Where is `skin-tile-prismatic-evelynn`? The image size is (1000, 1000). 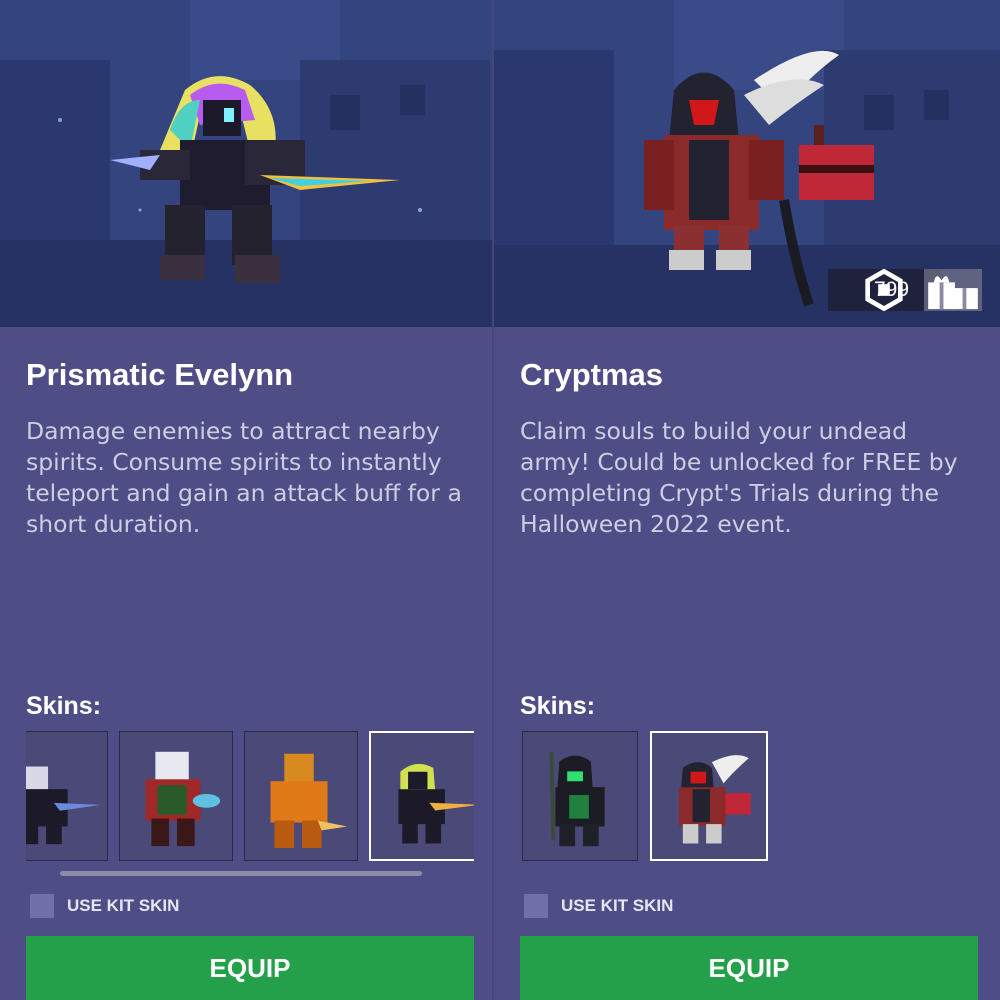
skin-tile-prismatic-evelynn is located at coordinates (421, 796).